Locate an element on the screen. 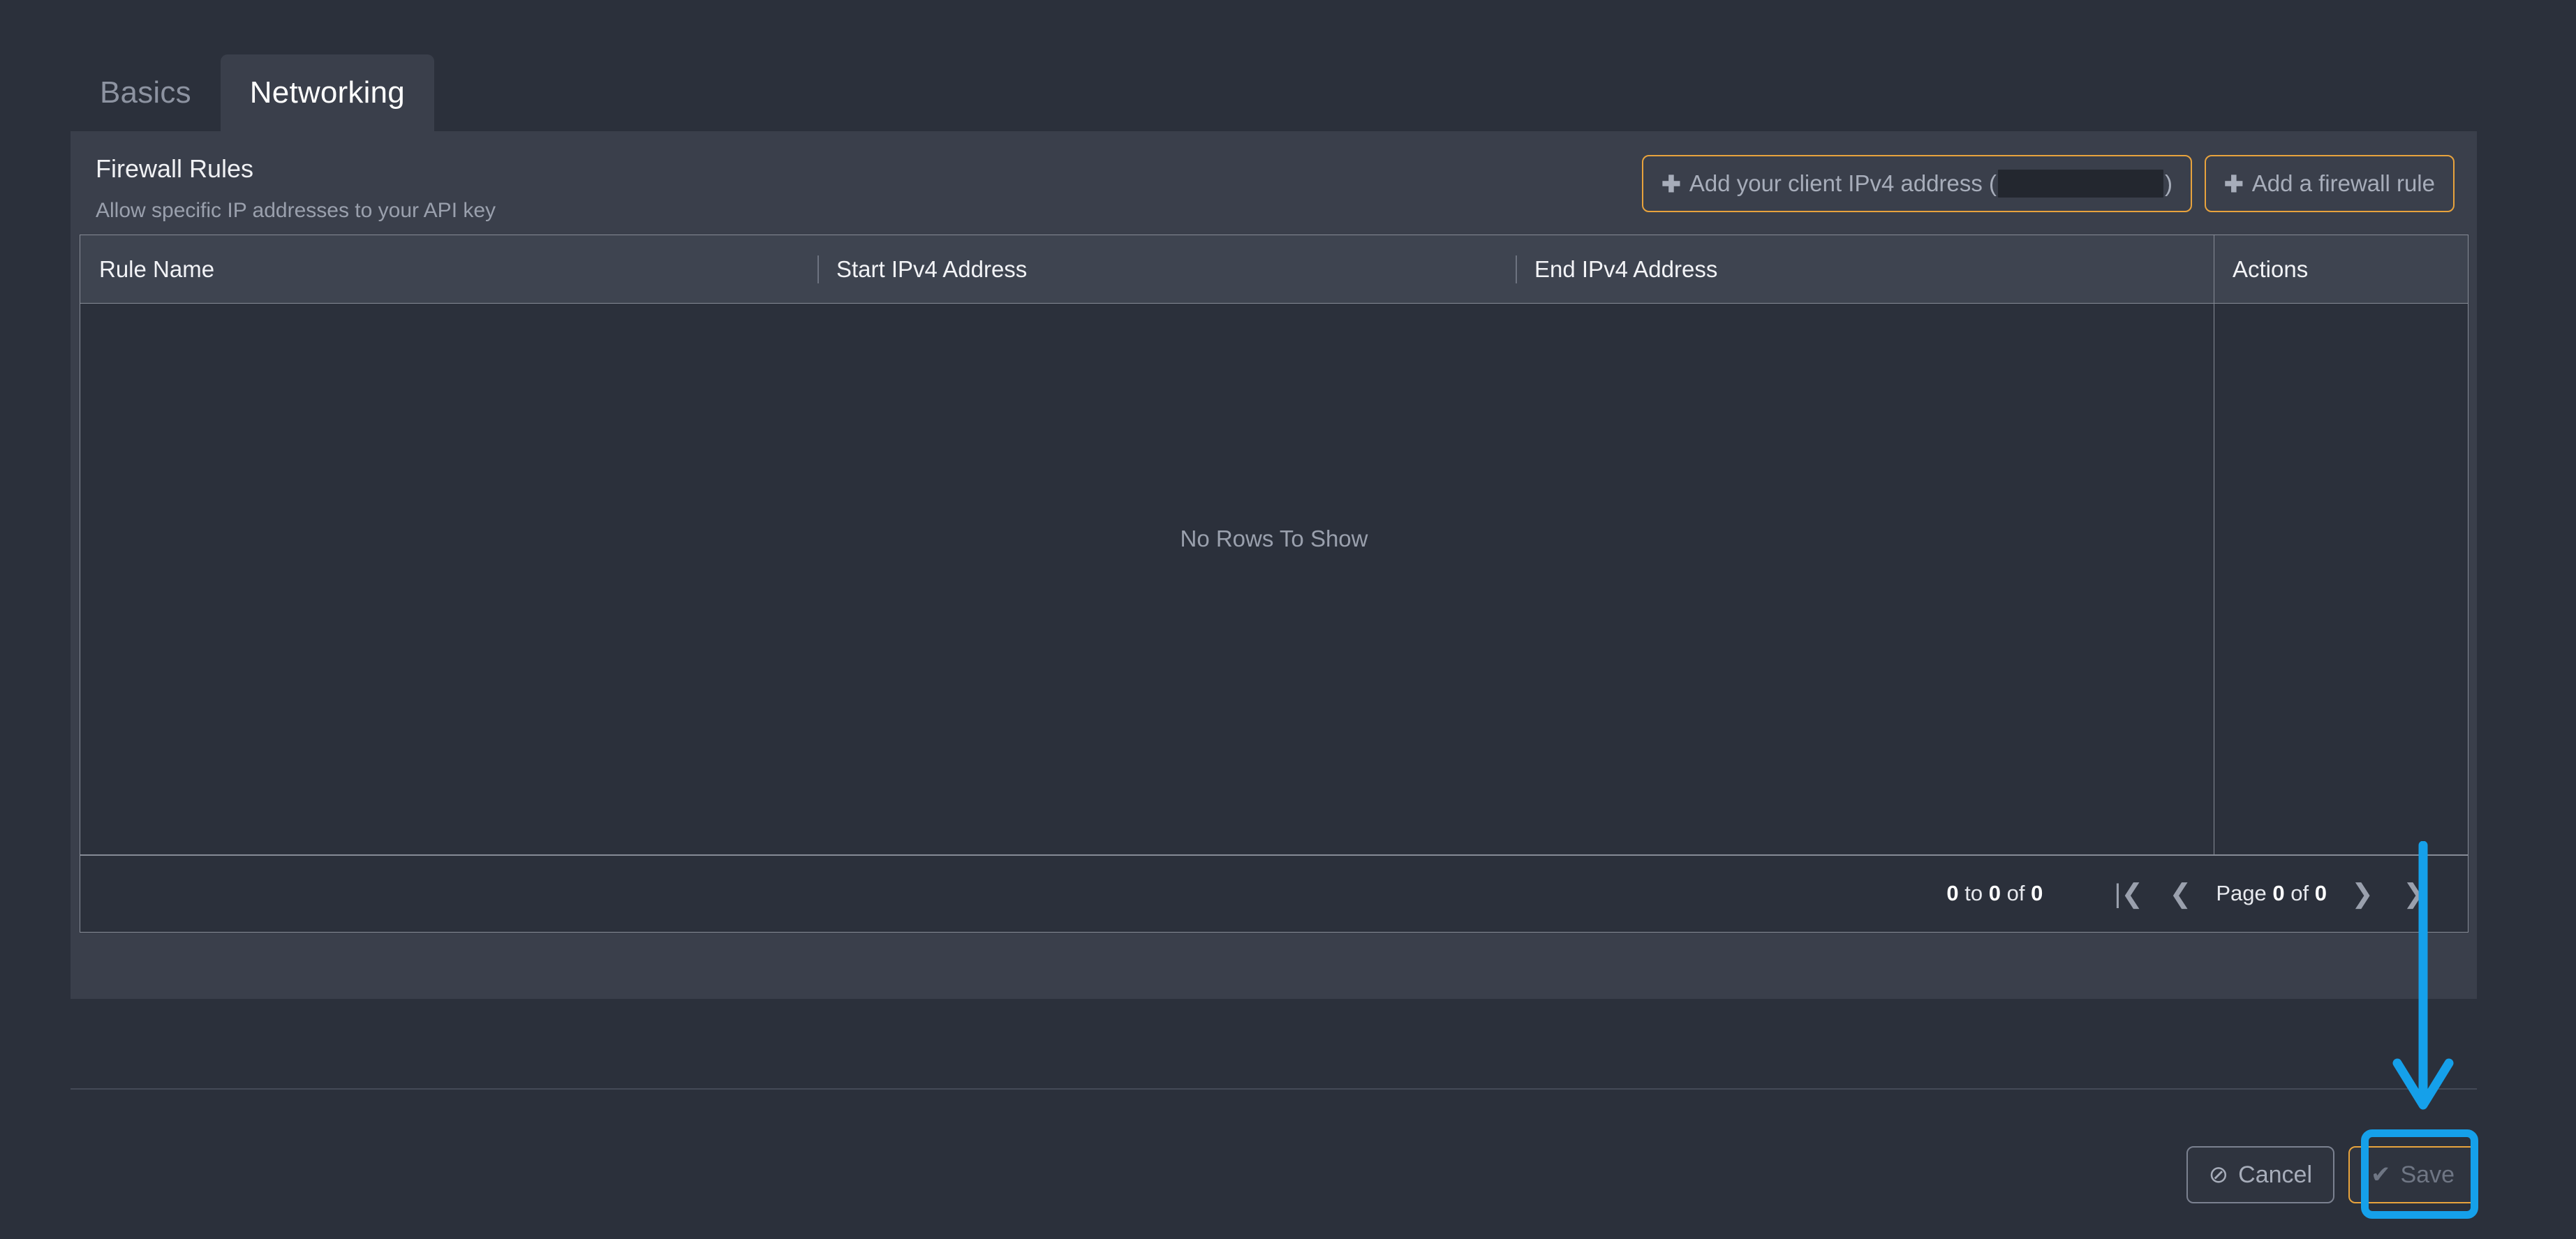 The width and height of the screenshot is (2576, 1239). last-page-icon: ❯ is located at coordinates (2414, 894).